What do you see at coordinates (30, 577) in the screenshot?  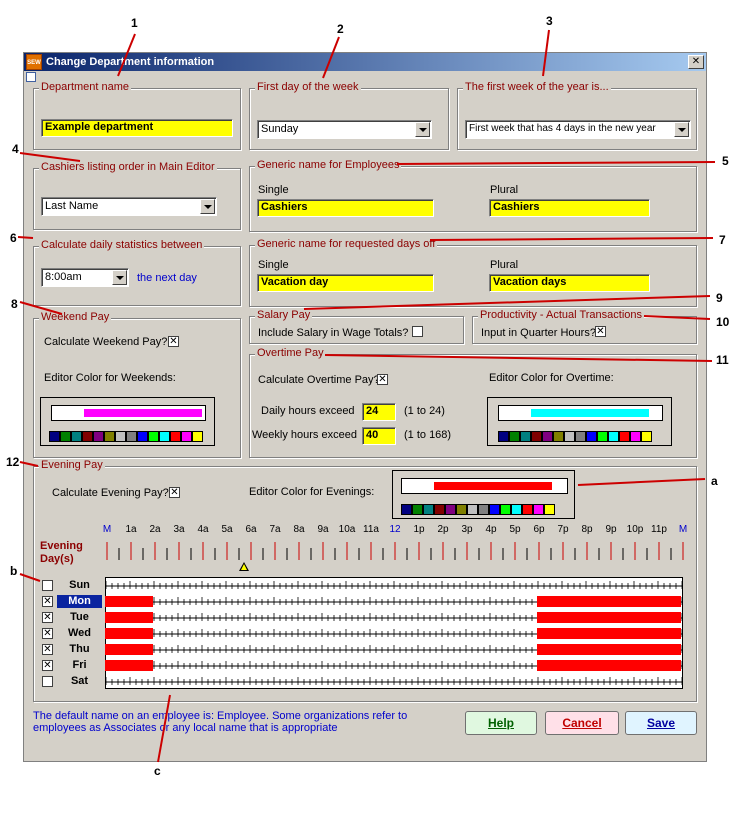 I see `callout-line-b` at bounding box center [30, 577].